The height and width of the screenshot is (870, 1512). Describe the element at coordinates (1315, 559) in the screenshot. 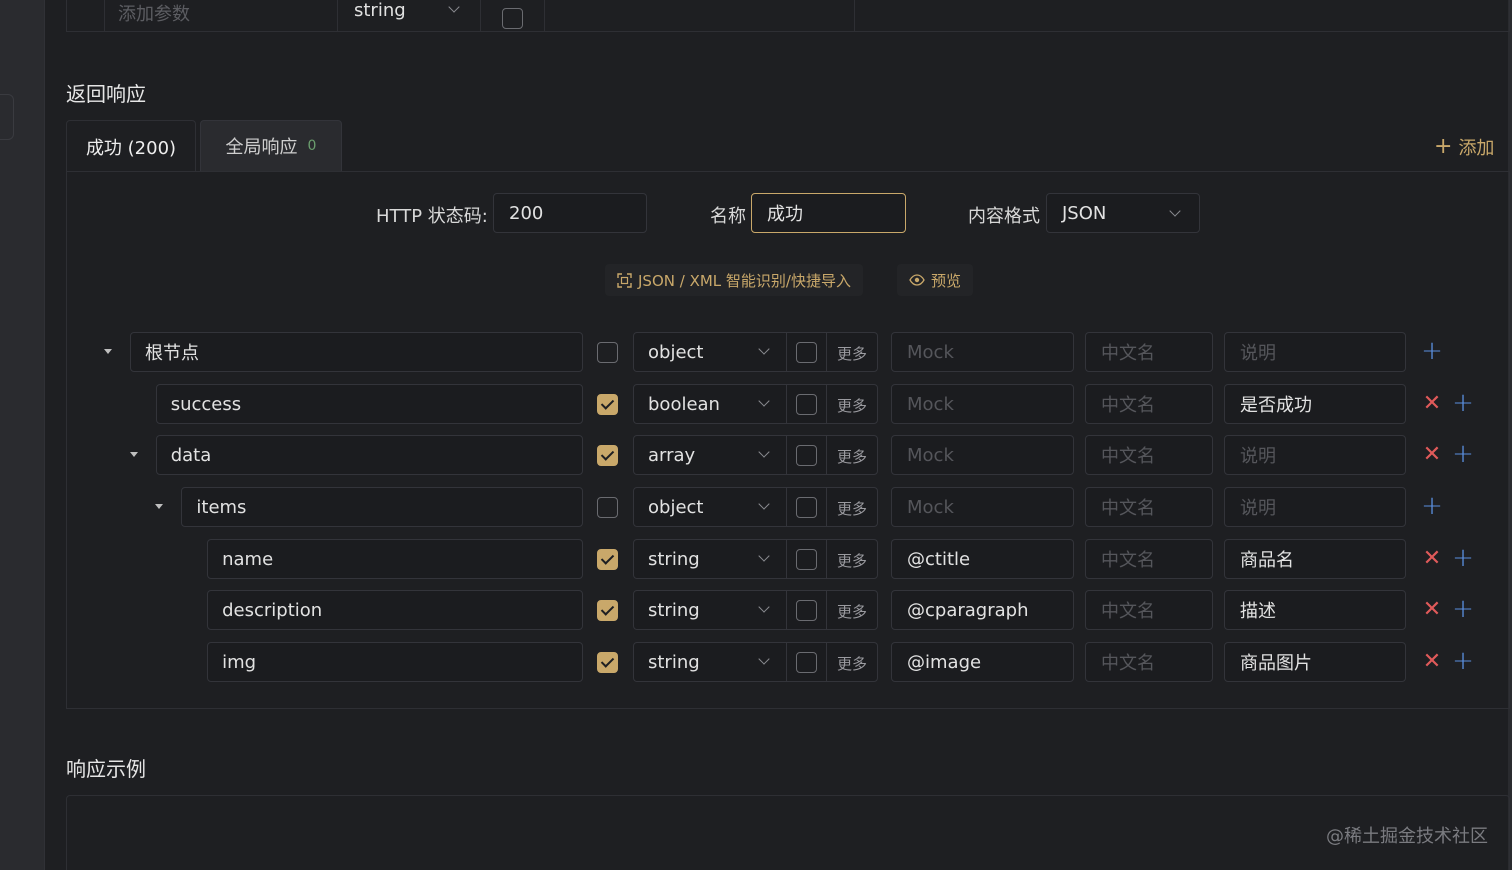

I see `description-input: 商品名` at that location.